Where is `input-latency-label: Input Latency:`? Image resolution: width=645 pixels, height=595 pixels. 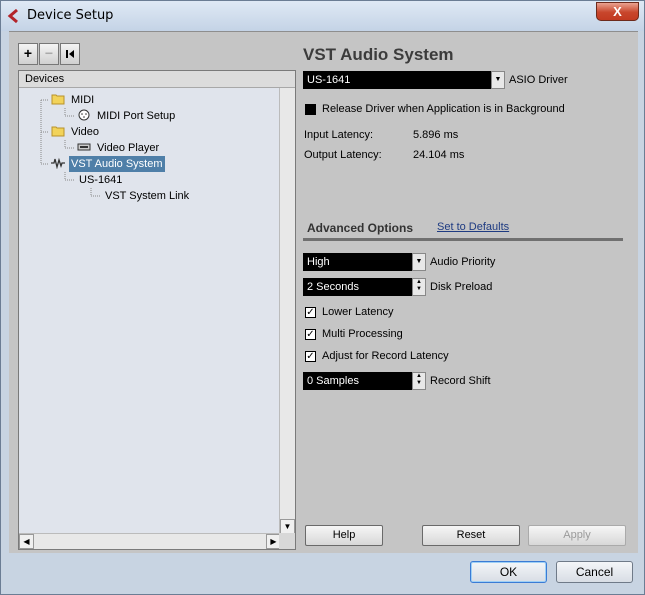 input-latency-label: Input Latency: is located at coordinates (339, 135).